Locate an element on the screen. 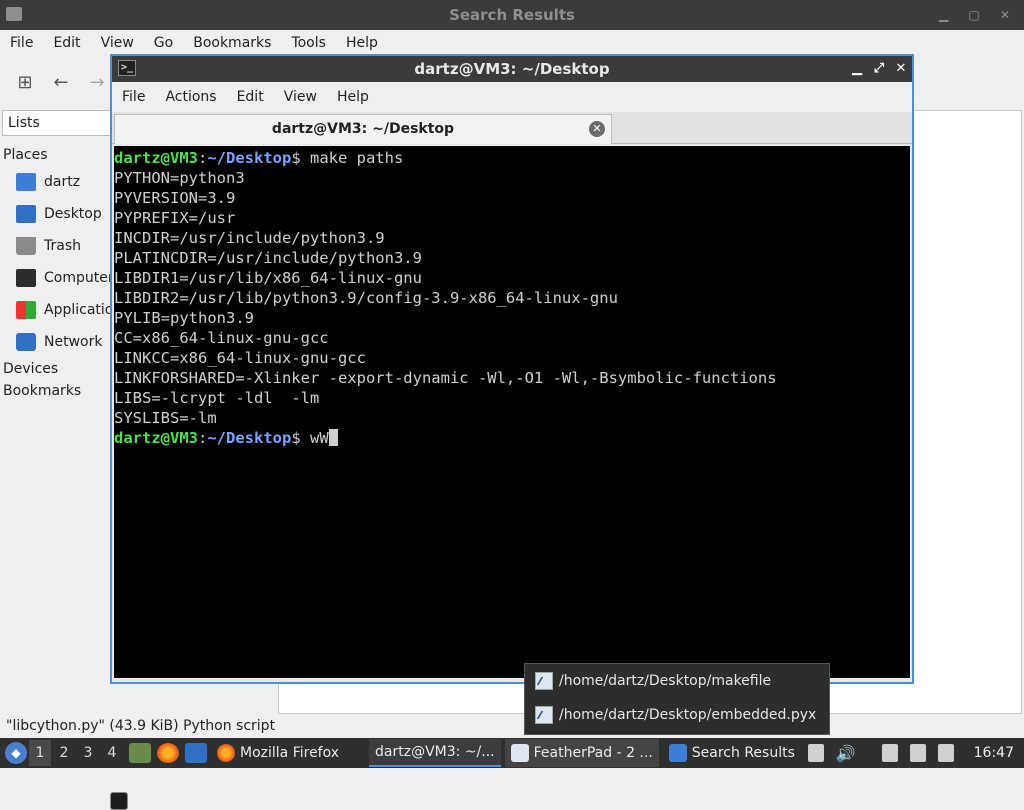 The height and width of the screenshot is (810, 1024). bookmarks-header: Bookmarks is located at coordinates (56, 391).